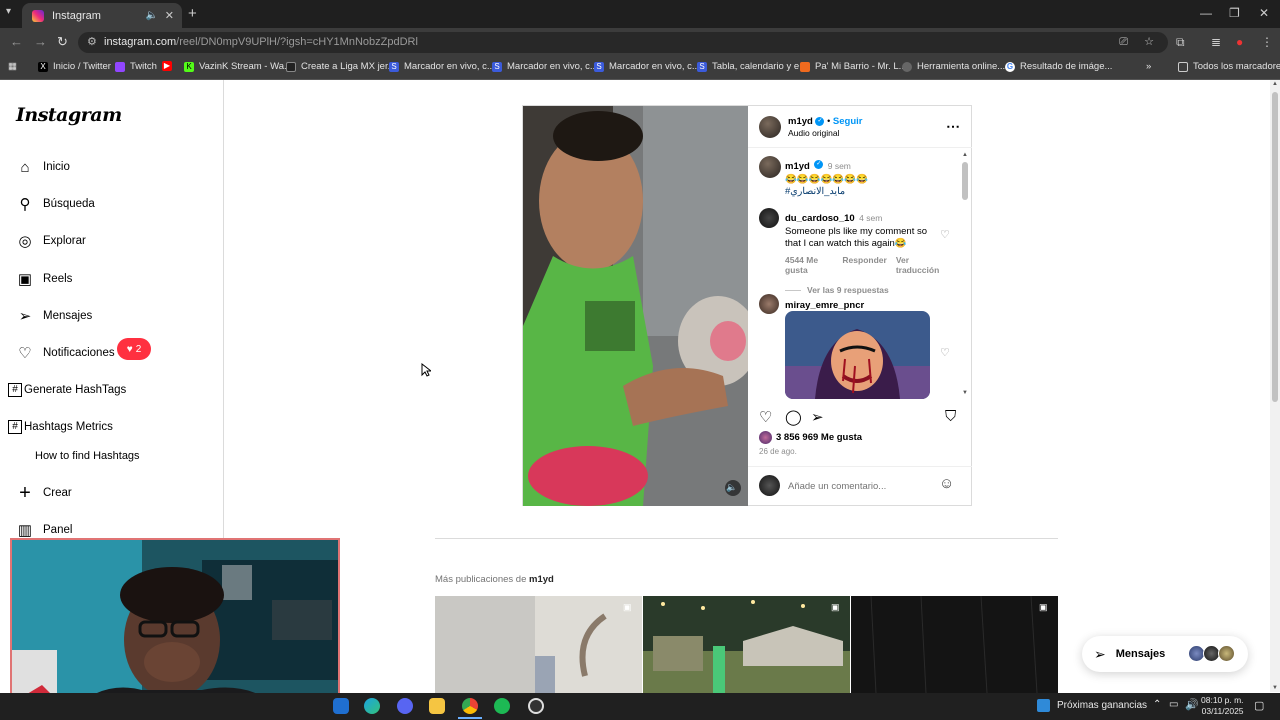 This screenshot has height=720, width=1280. I want to click on chrome-icon, so click(470, 706).